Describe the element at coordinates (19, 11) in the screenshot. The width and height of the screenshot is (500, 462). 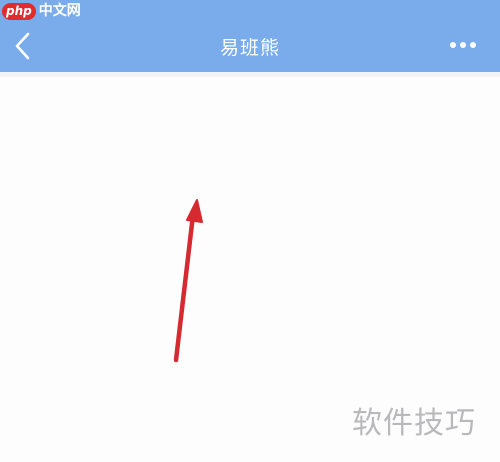
I see `logo-badge: php` at that location.